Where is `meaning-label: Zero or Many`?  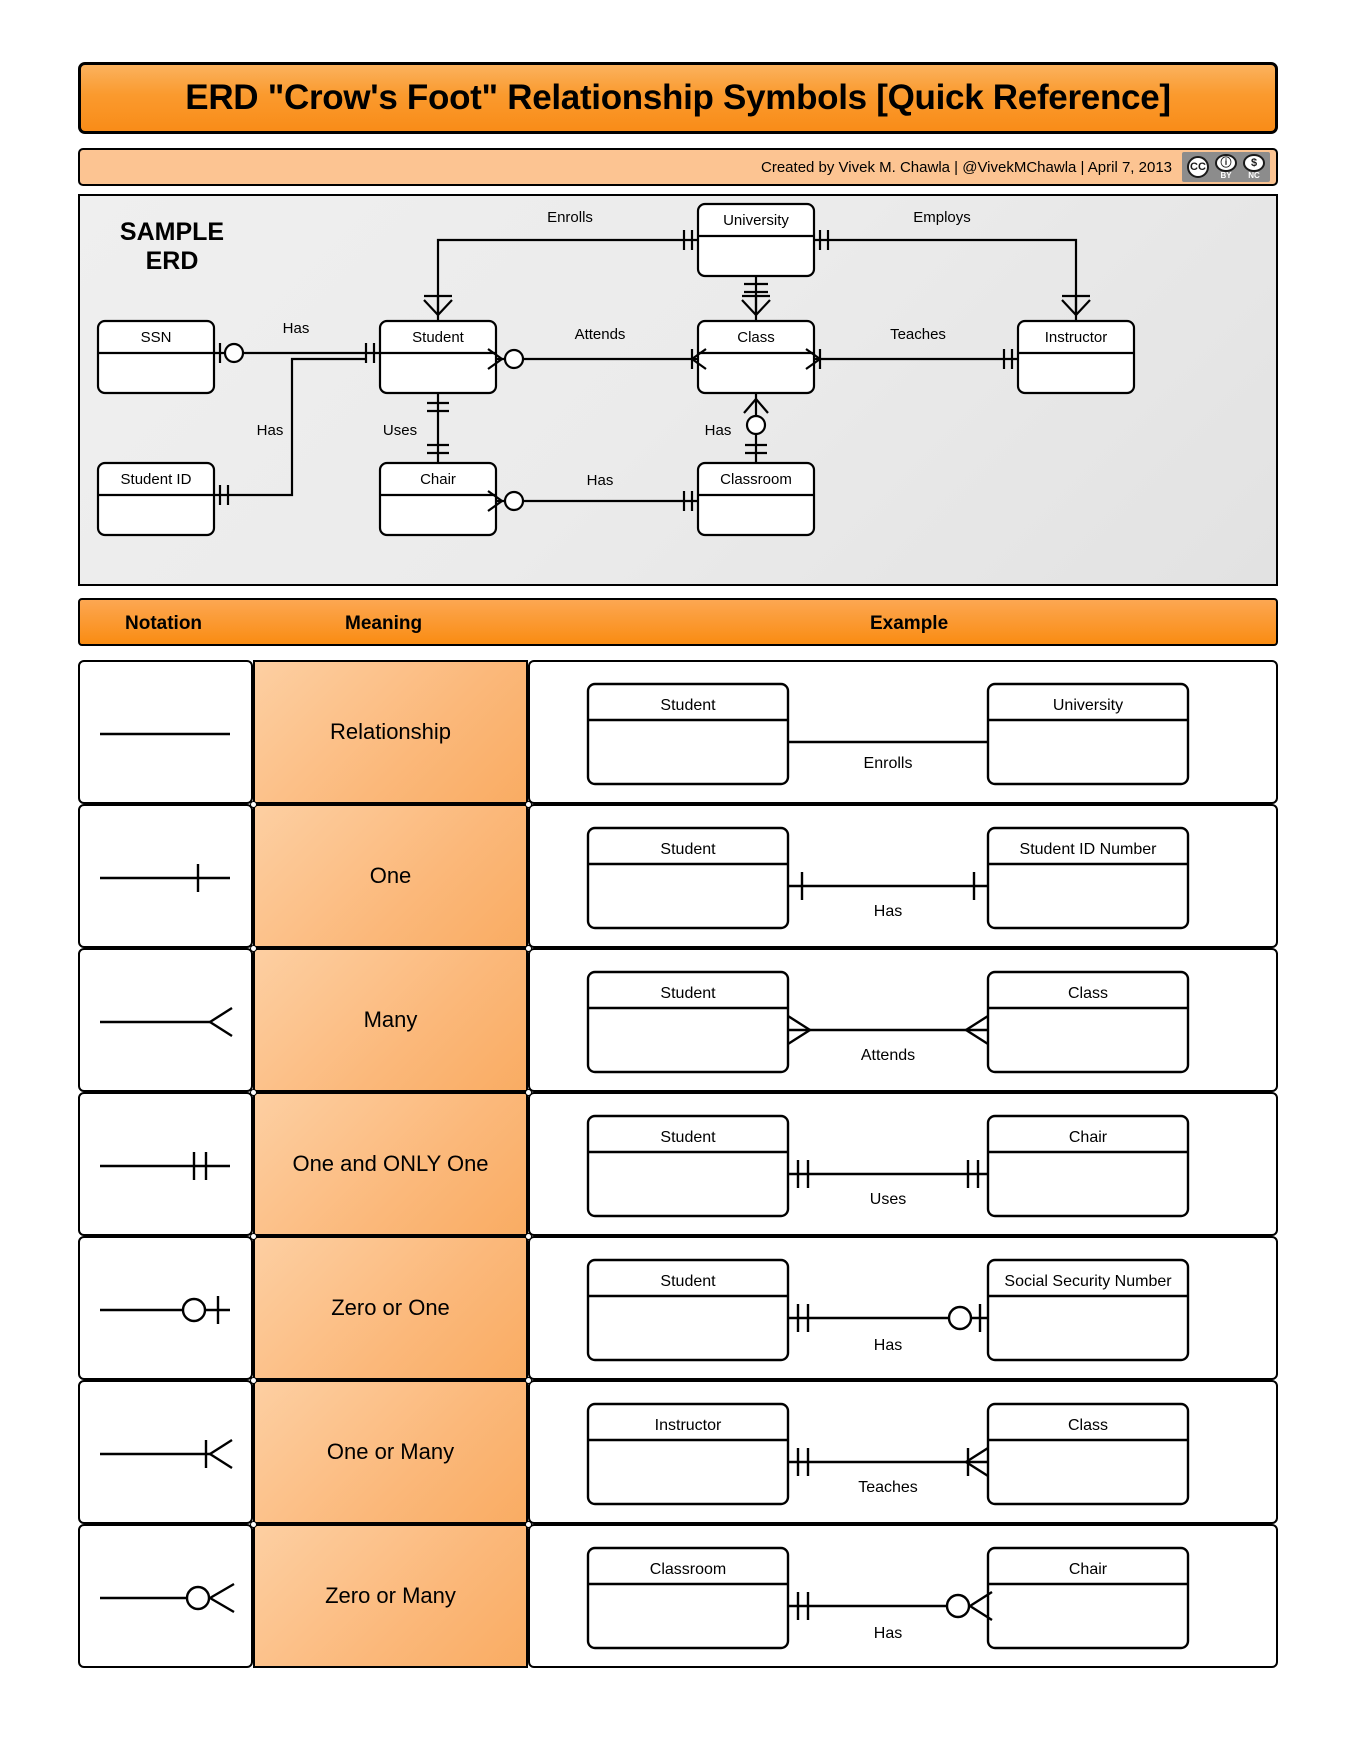 meaning-label: Zero or Many is located at coordinates (390, 1595).